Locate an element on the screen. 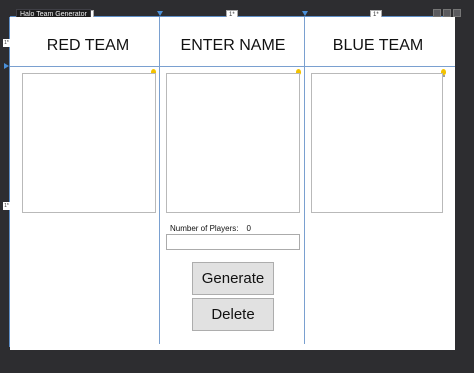 This screenshot has height=373, width=474. number-of-players-label: Number of Players: 0 is located at coordinates (210, 228).